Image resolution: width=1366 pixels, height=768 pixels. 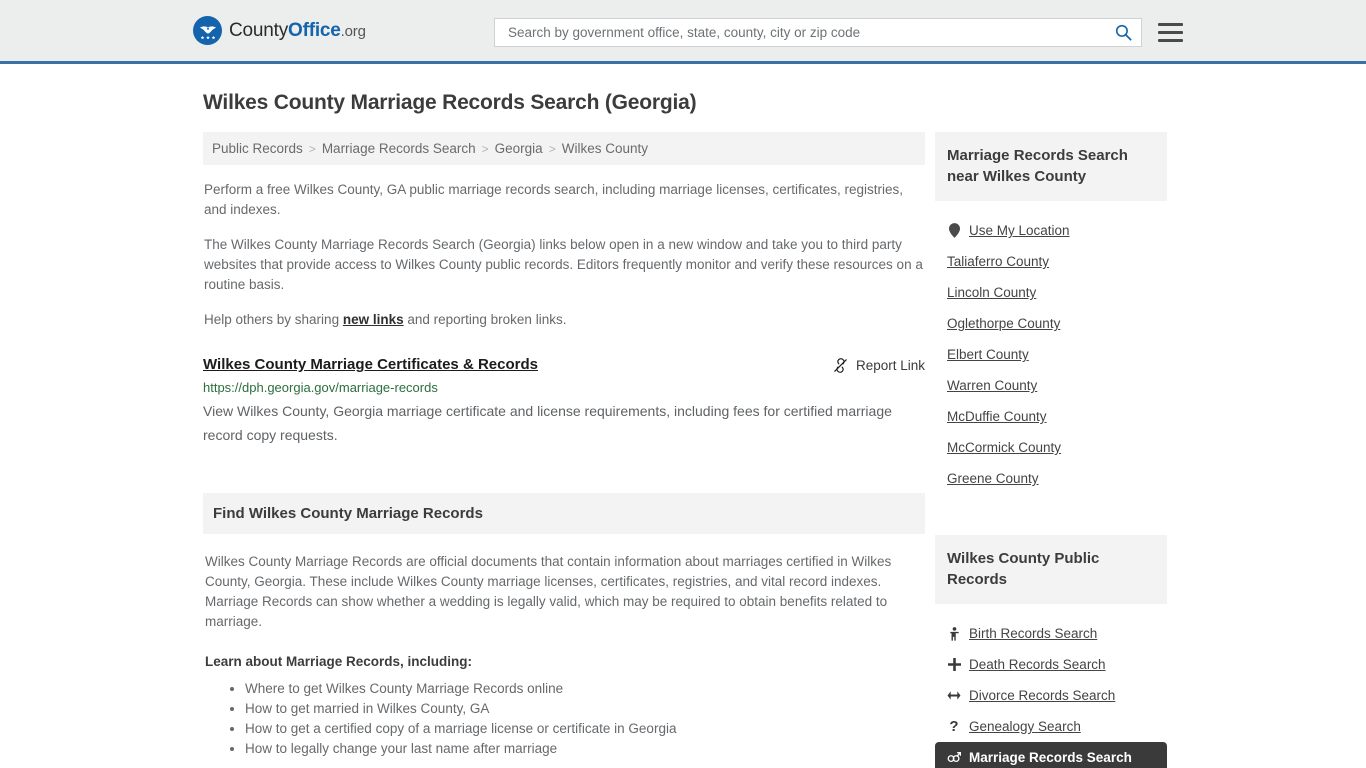 I want to click on marriage-symbol-icon, so click(x=954, y=757).